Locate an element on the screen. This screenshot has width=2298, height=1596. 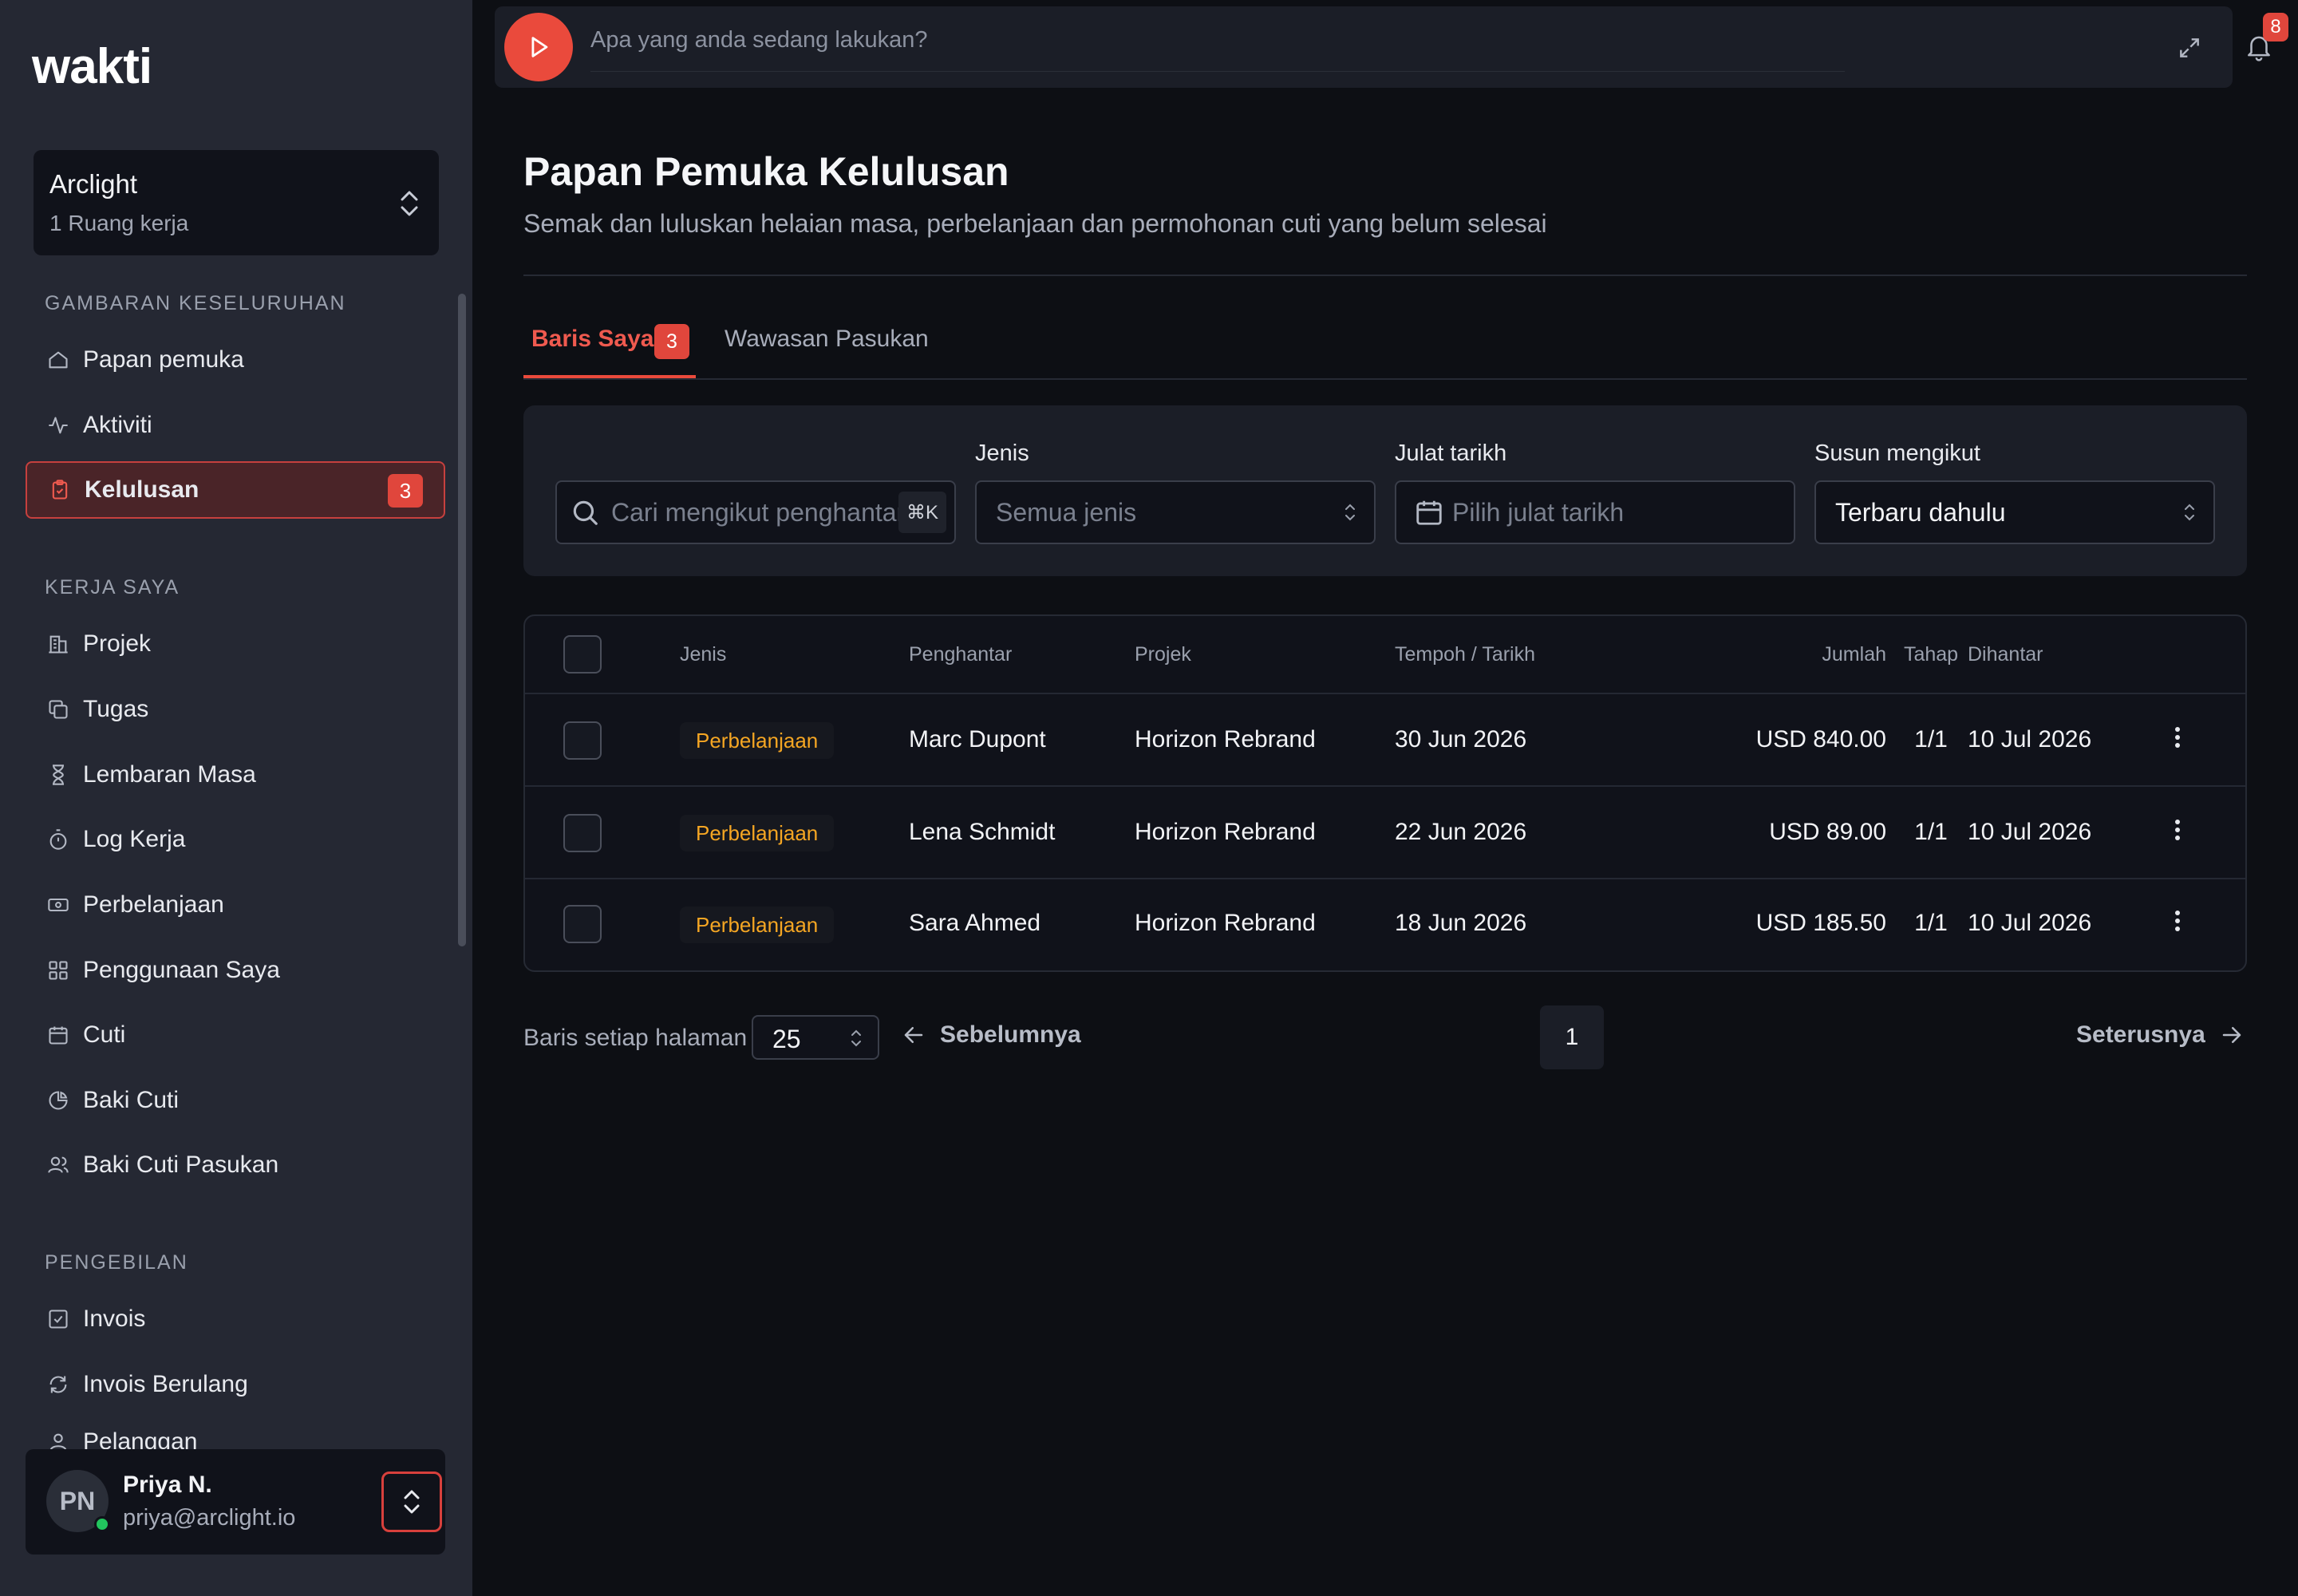
sidebar-item-label: Projek is located at coordinates (117, 643).